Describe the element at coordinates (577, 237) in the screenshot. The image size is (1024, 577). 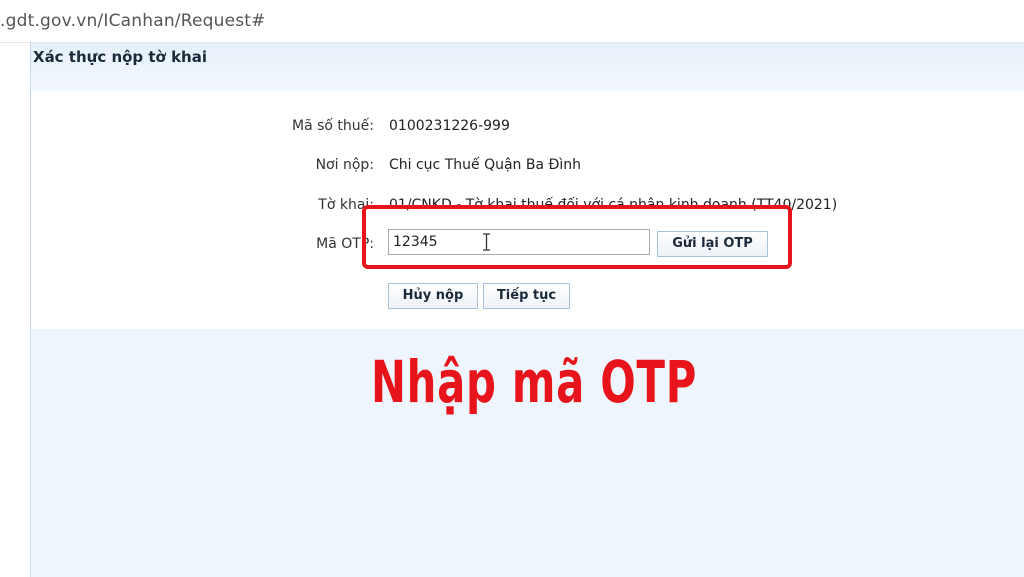
I see `otp-highlight-box` at that location.